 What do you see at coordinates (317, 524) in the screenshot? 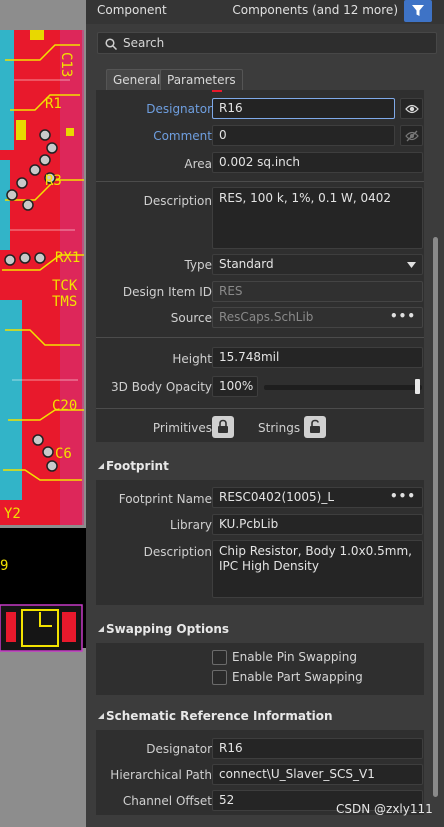
I see `library-field: KU.PcbLib` at bounding box center [317, 524].